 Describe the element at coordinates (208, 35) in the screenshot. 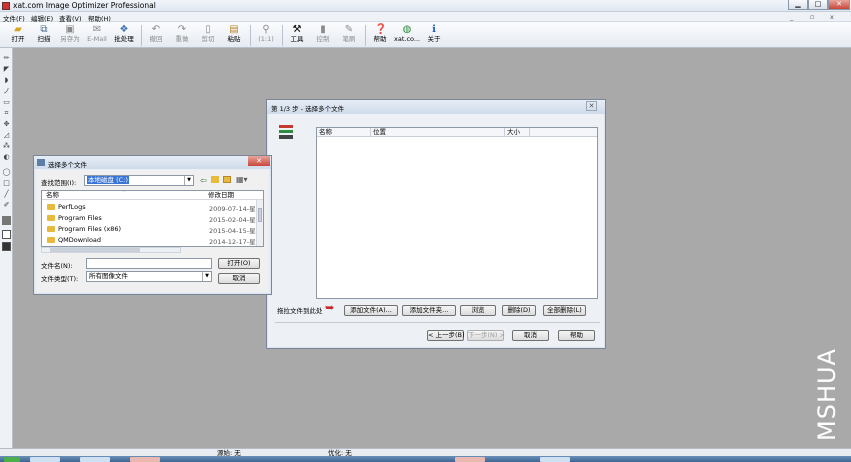

I see `cut-button: ▯ 剪切` at that location.